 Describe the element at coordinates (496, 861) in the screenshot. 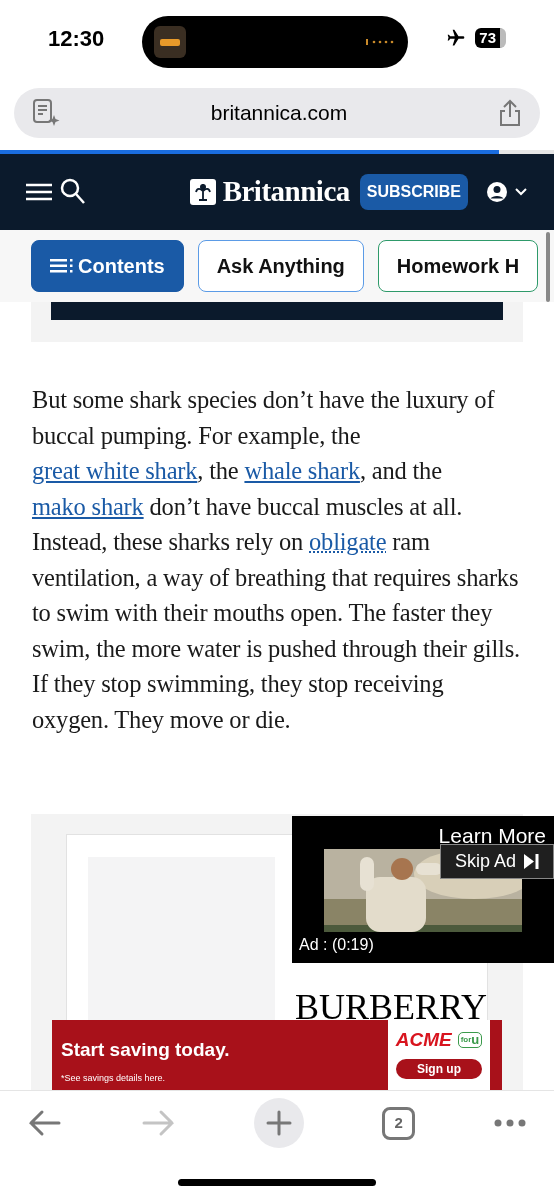

I see `skip-ad-button: Skip Ad` at that location.